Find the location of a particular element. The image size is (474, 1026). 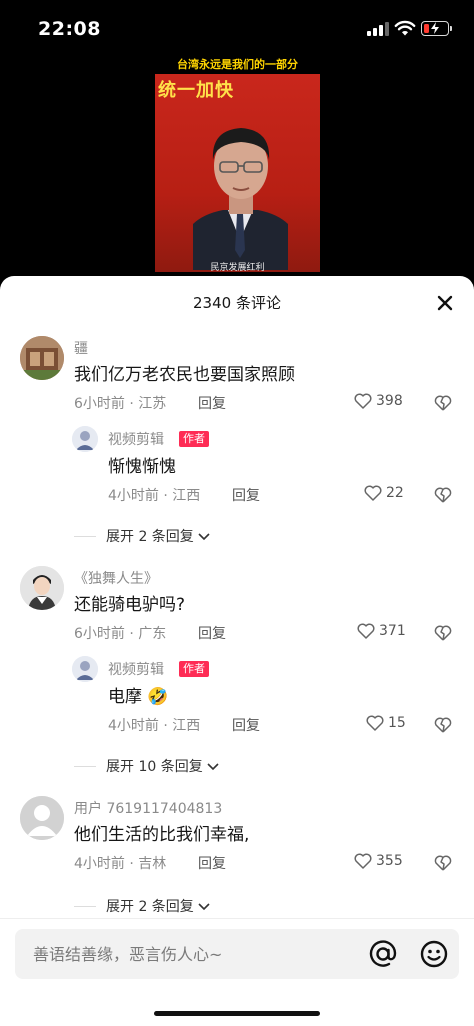

like-button: 398 is located at coordinates (378, 401).